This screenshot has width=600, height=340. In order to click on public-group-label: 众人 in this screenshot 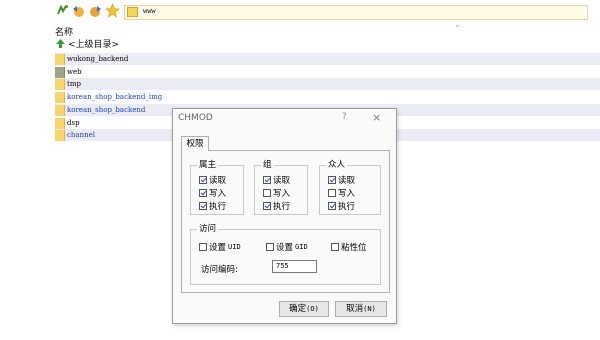, I will do `click(337, 165)`.